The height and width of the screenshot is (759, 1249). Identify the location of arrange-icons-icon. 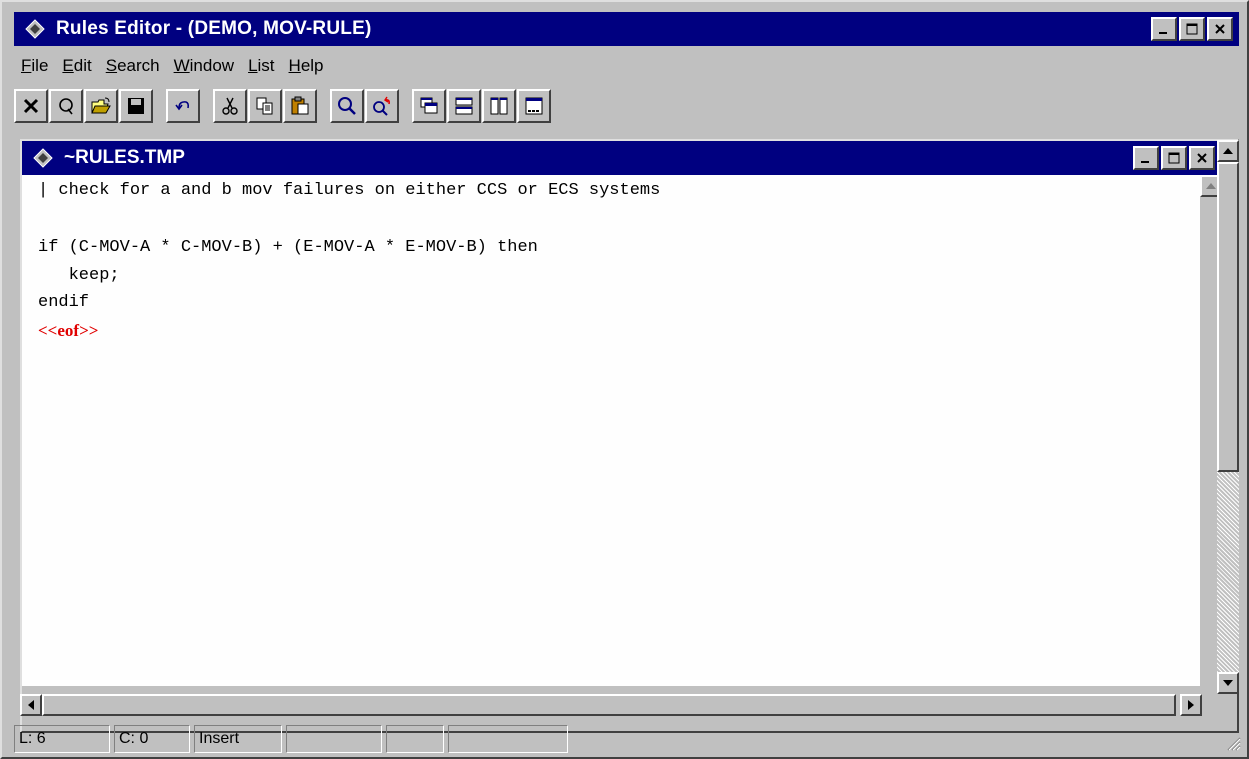
(534, 106).